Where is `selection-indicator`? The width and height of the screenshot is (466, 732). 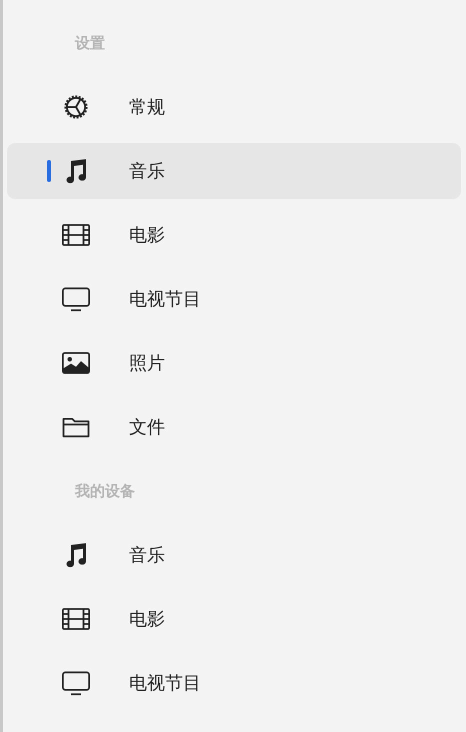
selection-indicator is located at coordinates (49, 171).